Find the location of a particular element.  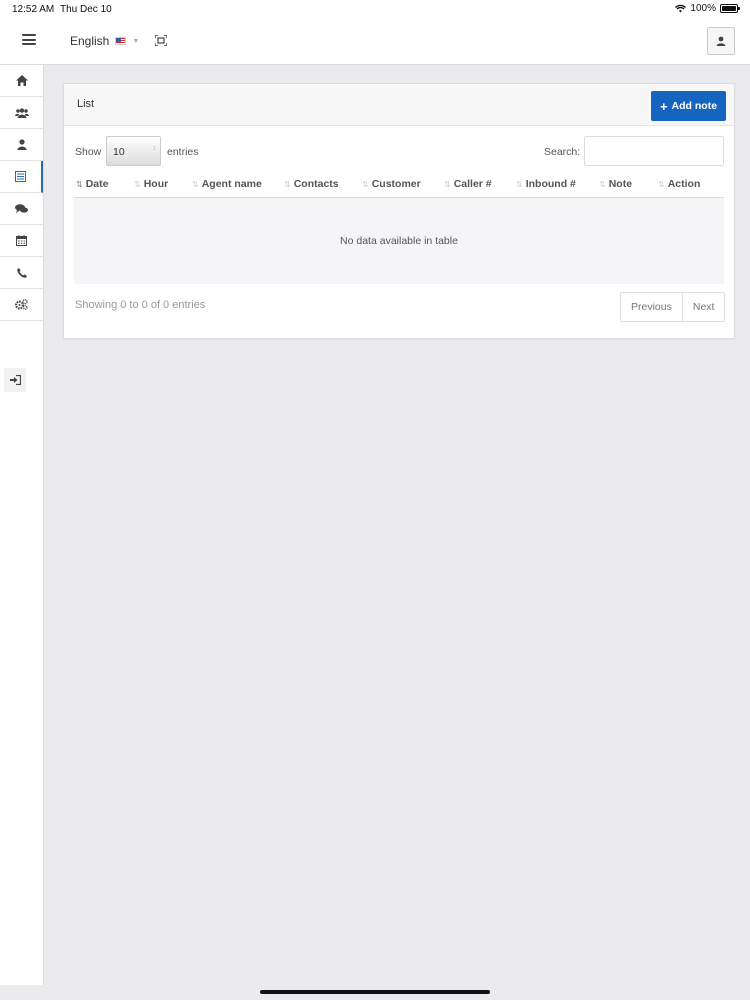

sidebar-item-calendar is located at coordinates (21, 241).